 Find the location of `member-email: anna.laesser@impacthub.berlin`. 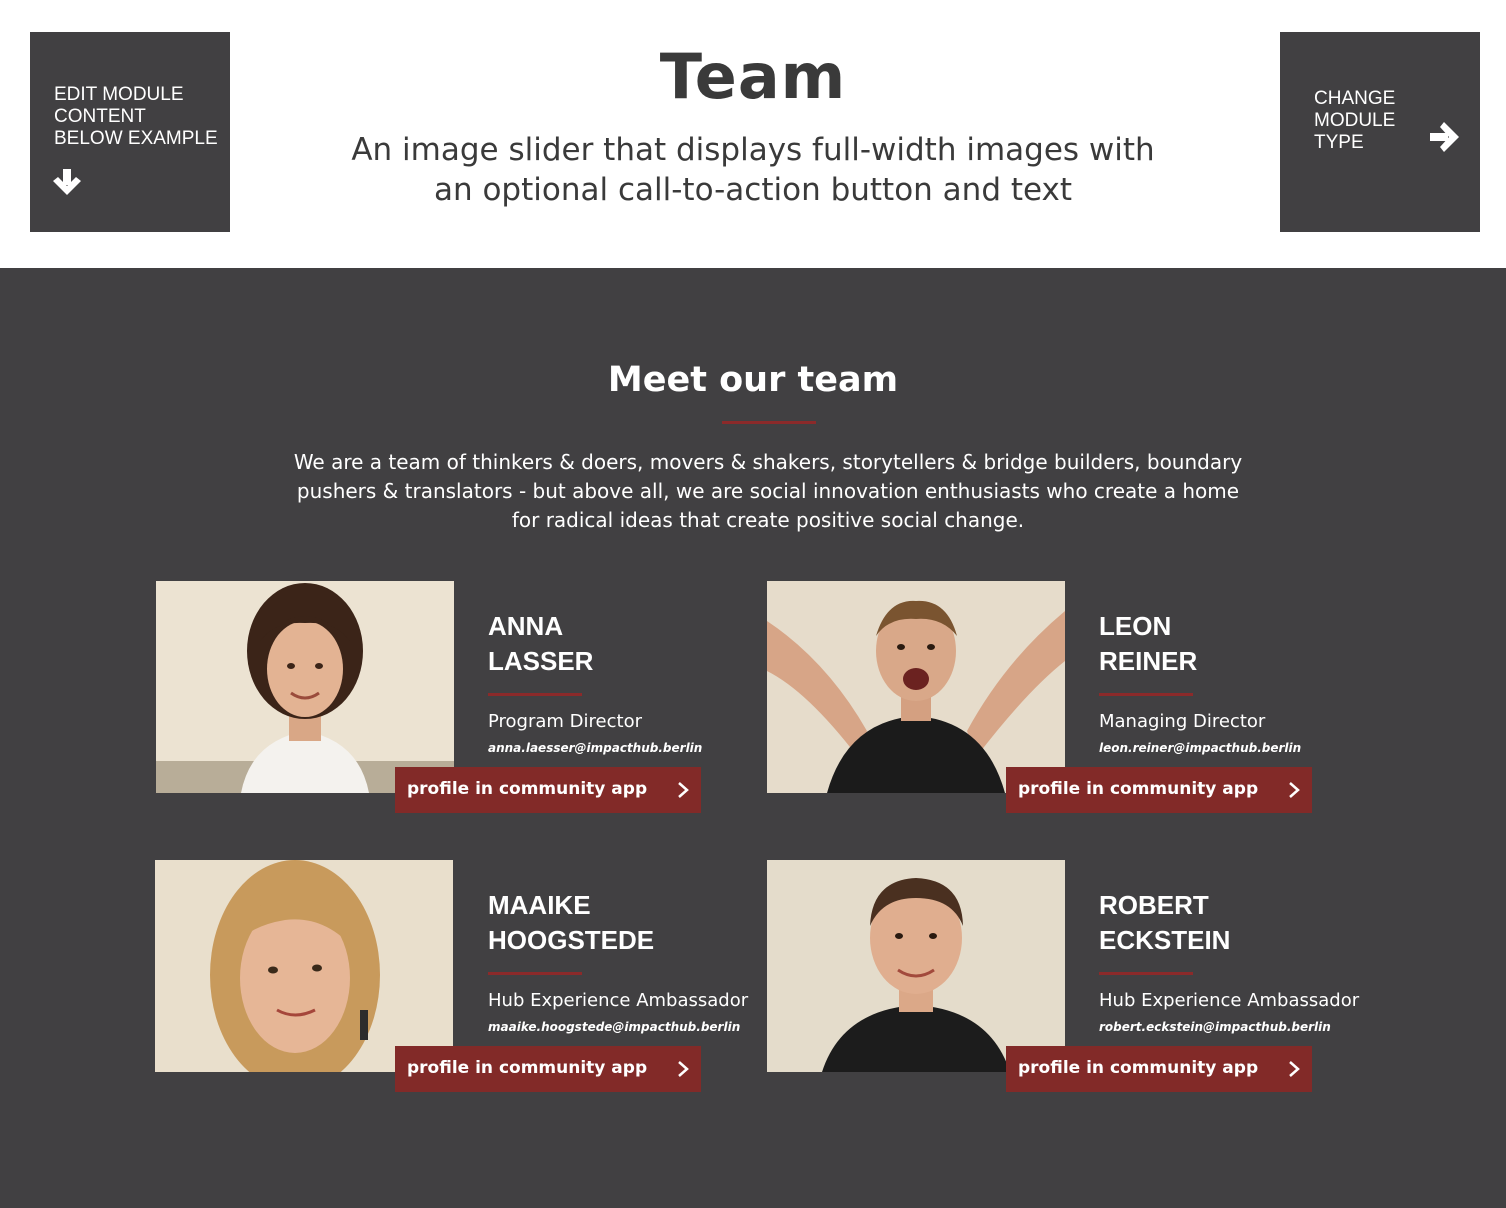

member-email: anna.laesser@impacthub.berlin is located at coordinates (595, 748).